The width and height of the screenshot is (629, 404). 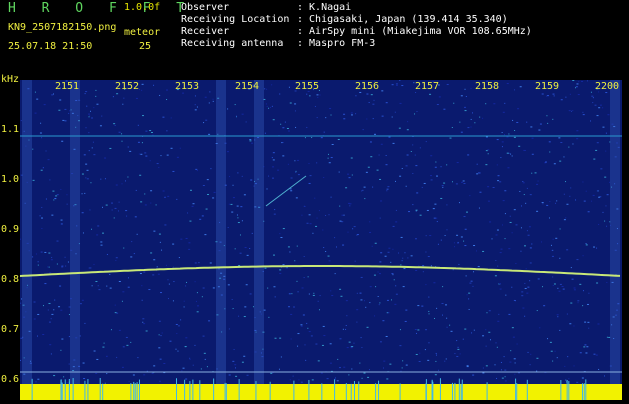 I want to click on y-unit-label: kHz, so click(x=10, y=79).